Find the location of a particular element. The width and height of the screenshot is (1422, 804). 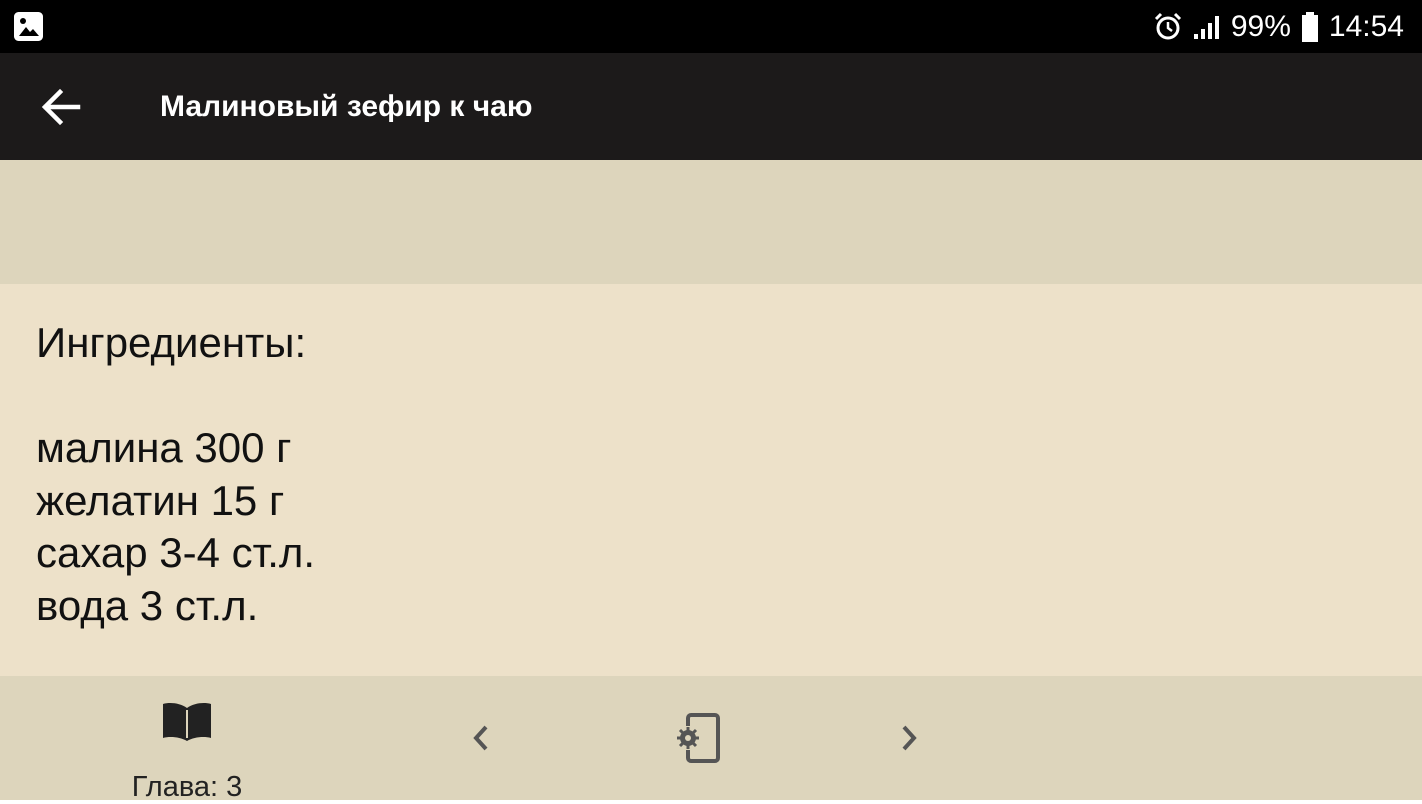

book-icon is located at coordinates (187, 722).